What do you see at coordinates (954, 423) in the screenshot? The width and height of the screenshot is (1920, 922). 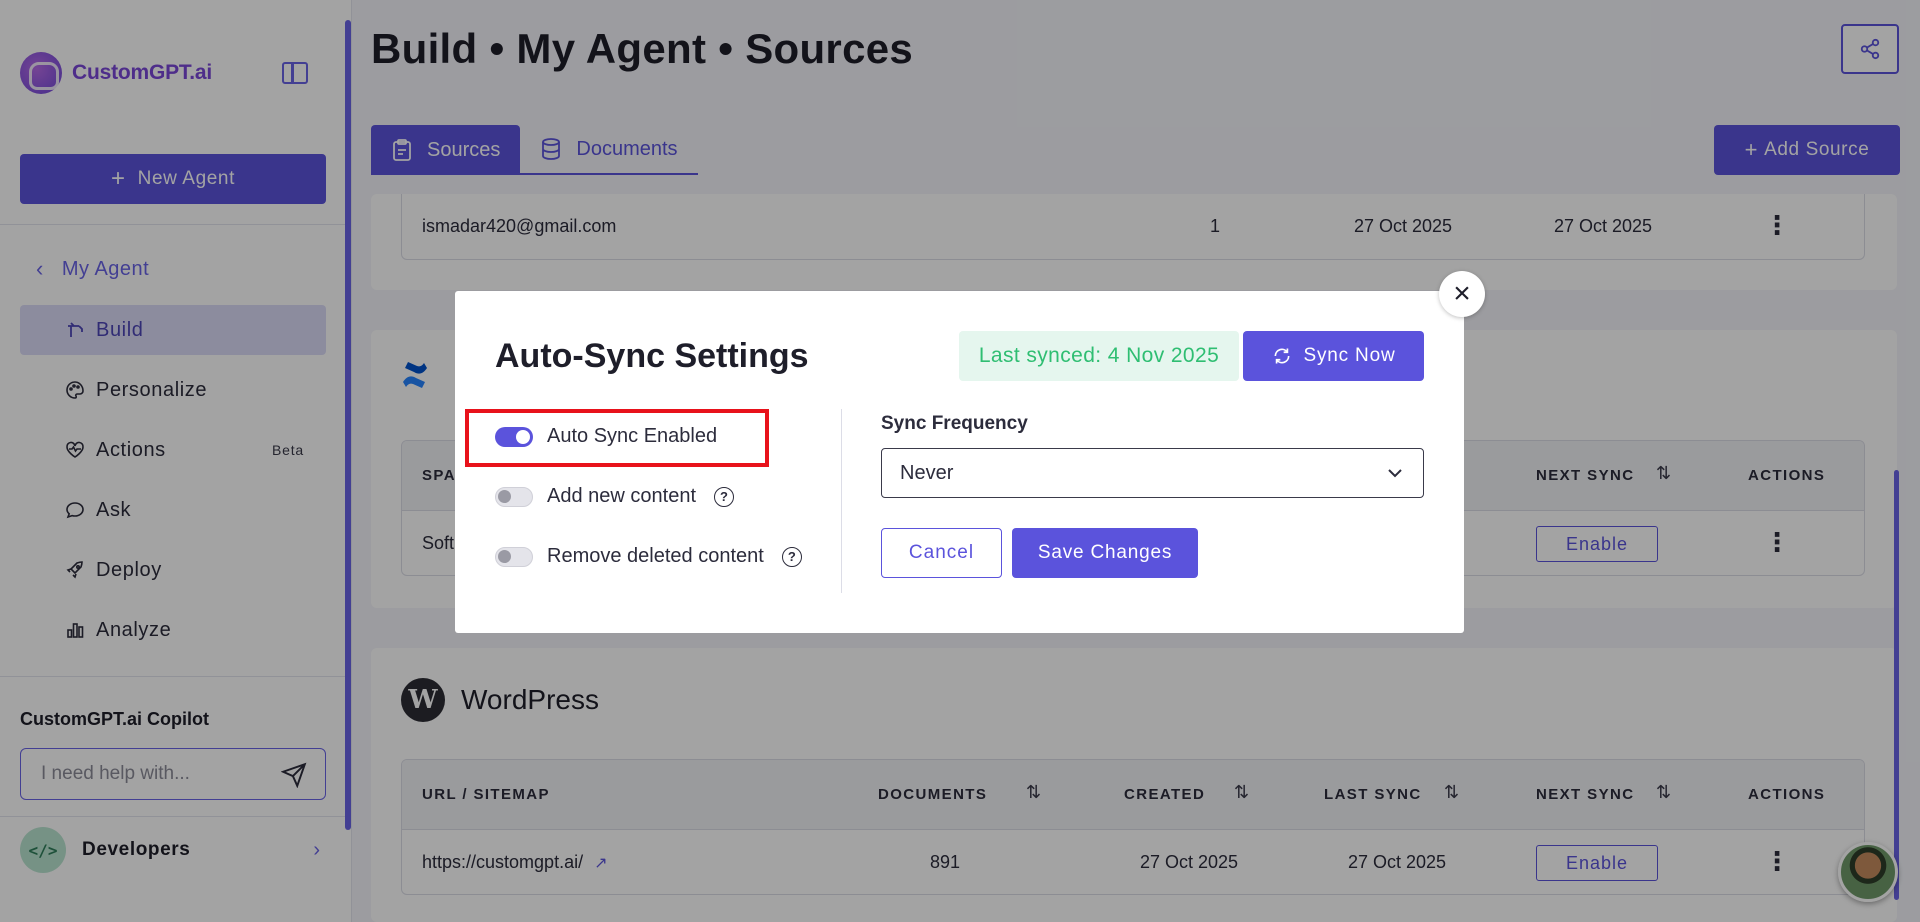 I see `sync-frequency-label: Sync Frequency` at bounding box center [954, 423].